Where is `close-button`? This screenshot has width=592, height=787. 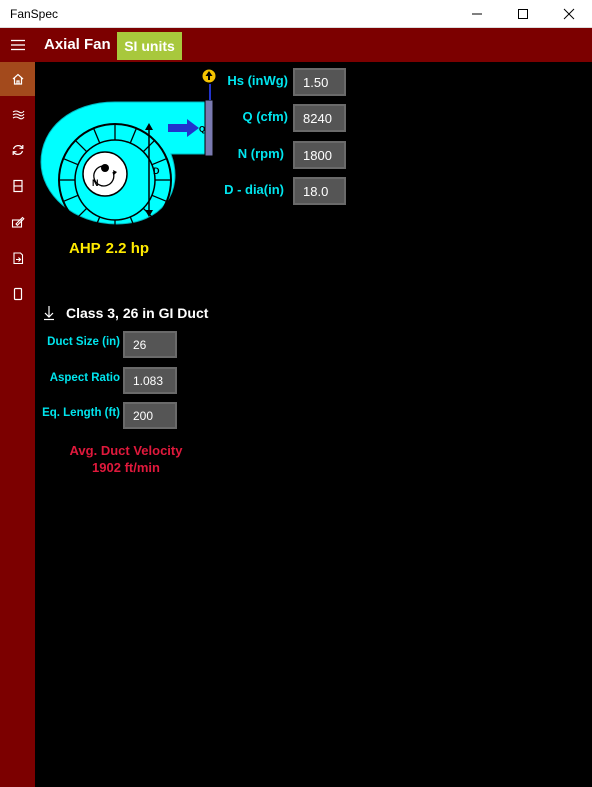
close-button is located at coordinates (569, 14).